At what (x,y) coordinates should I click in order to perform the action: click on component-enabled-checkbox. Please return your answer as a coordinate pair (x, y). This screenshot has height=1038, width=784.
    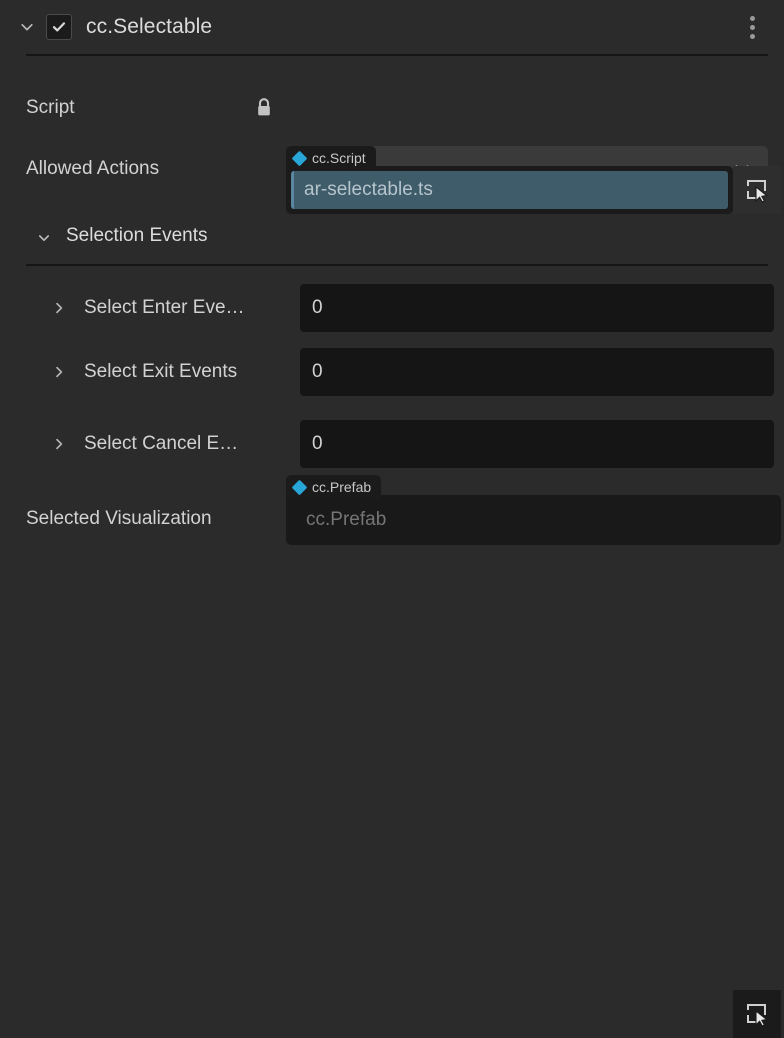
    Looking at the image, I should click on (59, 27).